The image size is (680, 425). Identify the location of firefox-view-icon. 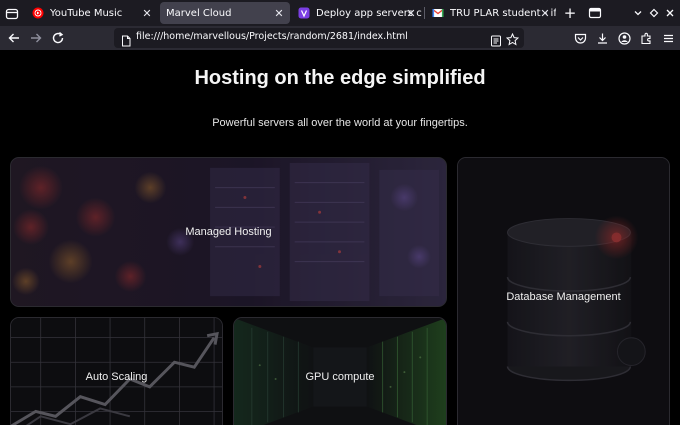
(12, 13).